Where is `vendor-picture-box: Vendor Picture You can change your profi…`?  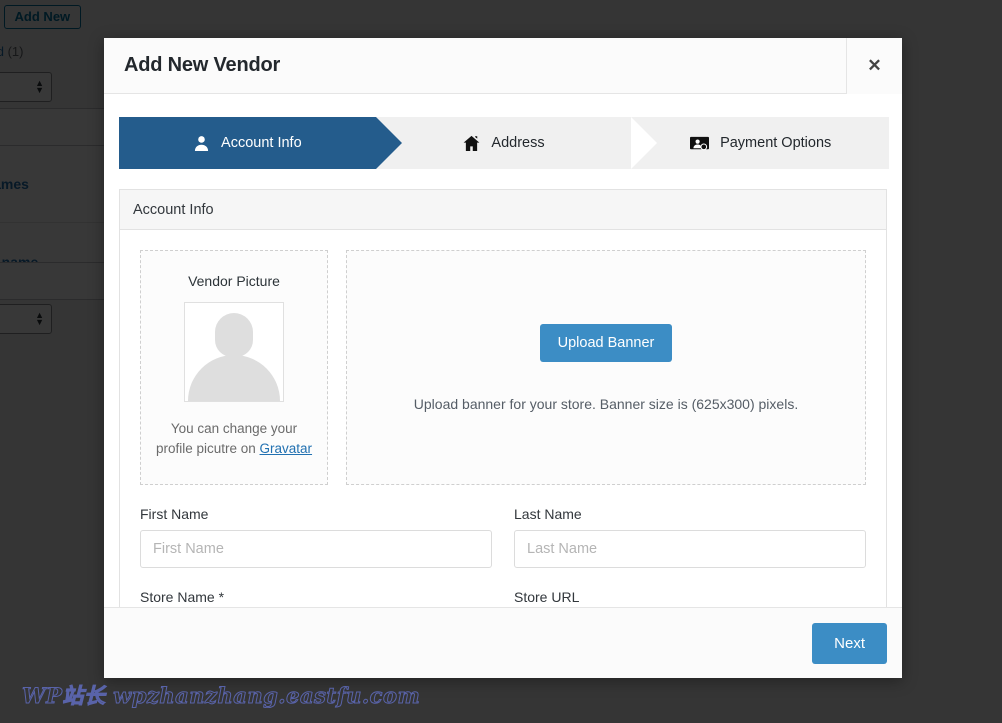
vendor-picture-box: Vendor Picture You can change your profi… is located at coordinates (234, 367).